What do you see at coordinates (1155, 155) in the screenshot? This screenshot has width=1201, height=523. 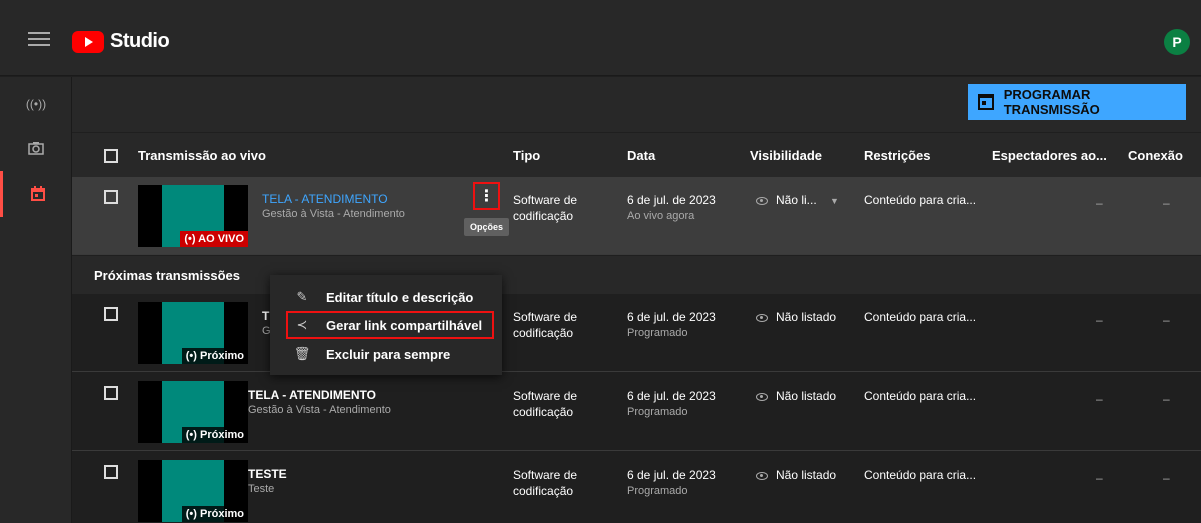 I see `column-header: Conexão` at bounding box center [1155, 155].